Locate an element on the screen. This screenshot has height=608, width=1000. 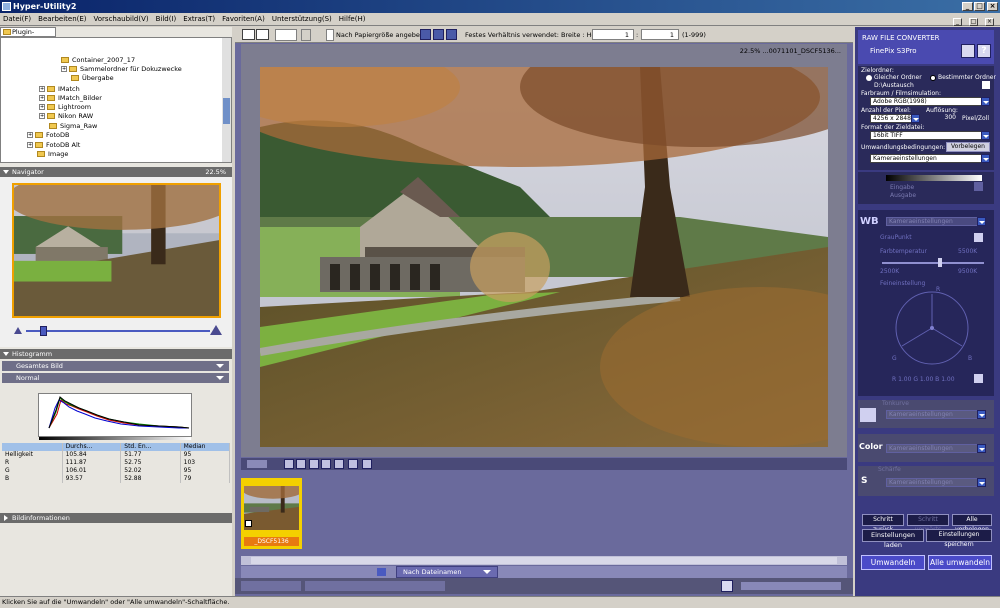
all-preset-button: Alle vorbelegen is located at coordinates (972, 523).